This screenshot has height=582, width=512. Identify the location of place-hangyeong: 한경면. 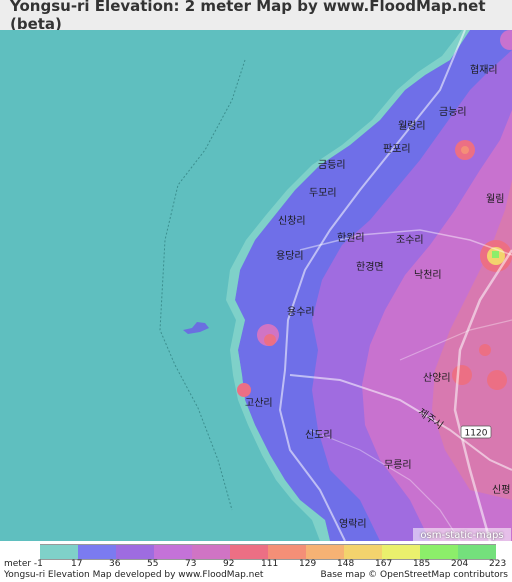
(370, 266).